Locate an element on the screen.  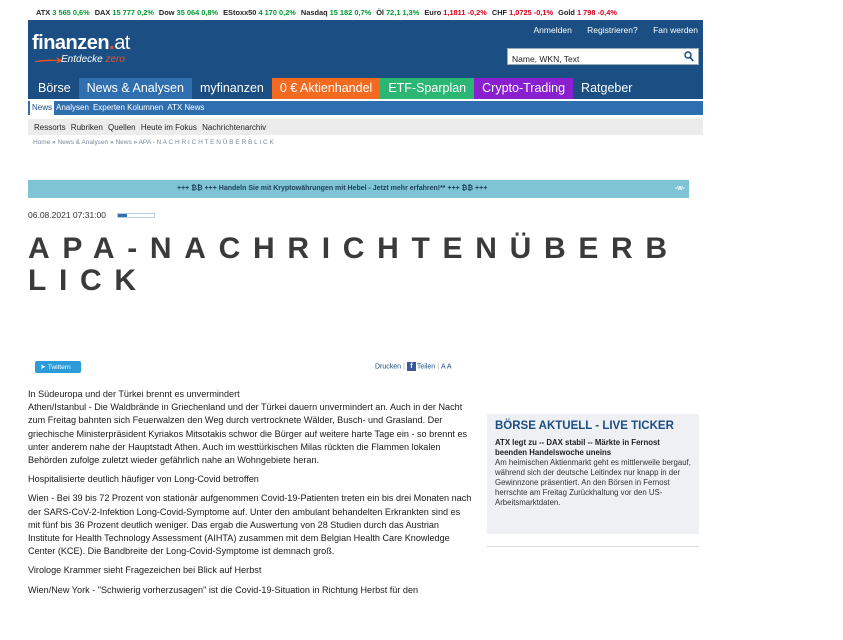
subnav-analysen: Analysen is located at coordinates (72, 108).